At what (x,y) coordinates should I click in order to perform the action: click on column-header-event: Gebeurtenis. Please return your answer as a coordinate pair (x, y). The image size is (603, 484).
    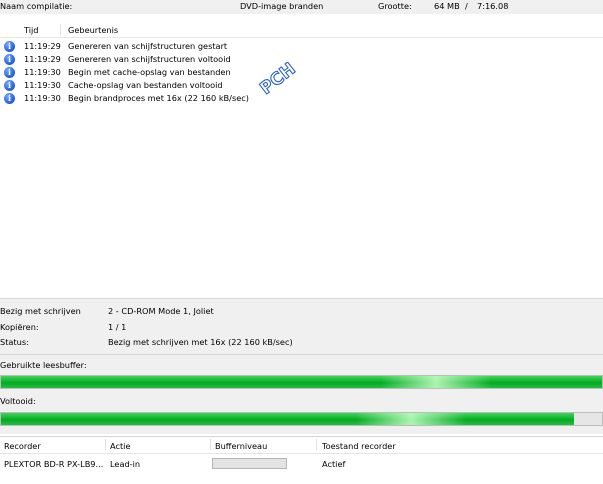
    Looking at the image, I should click on (93, 30).